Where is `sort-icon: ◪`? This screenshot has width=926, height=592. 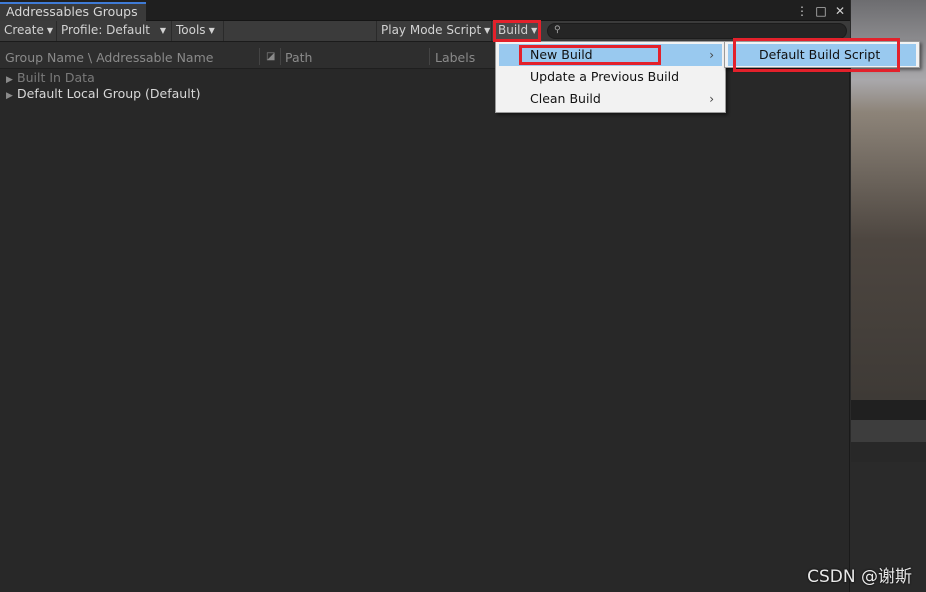
sort-icon: ◪ is located at coordinates (270, 56).